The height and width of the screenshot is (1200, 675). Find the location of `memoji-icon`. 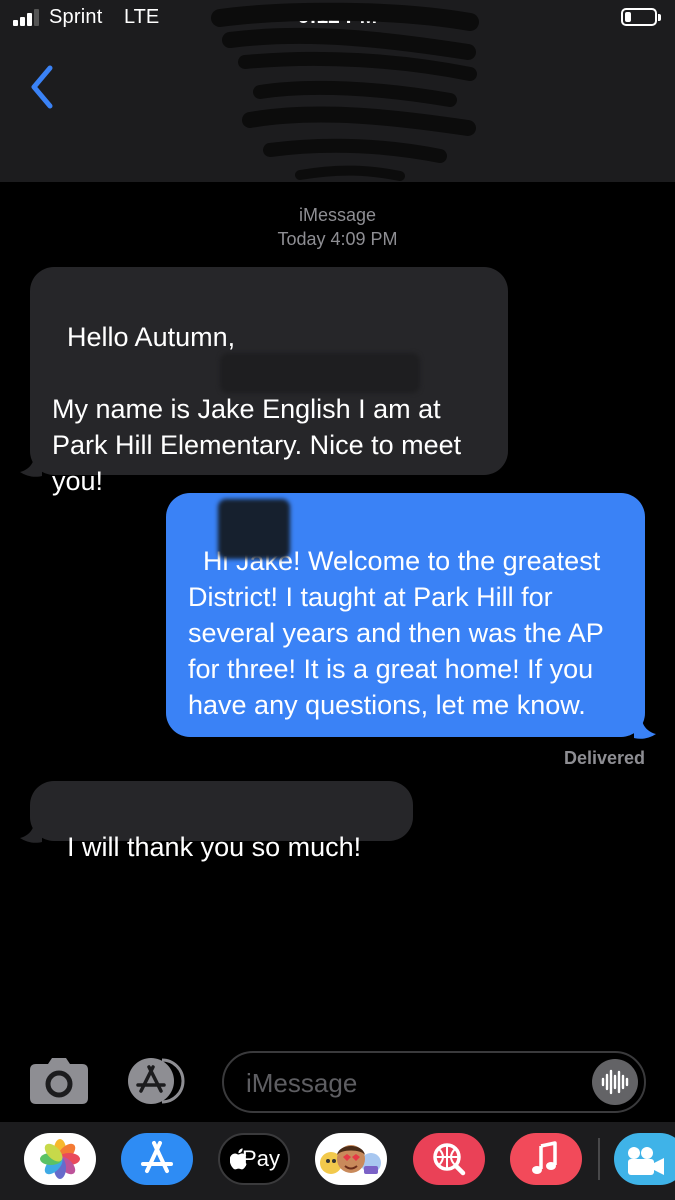

memoji-icon is located at coordinates (350, 1159).